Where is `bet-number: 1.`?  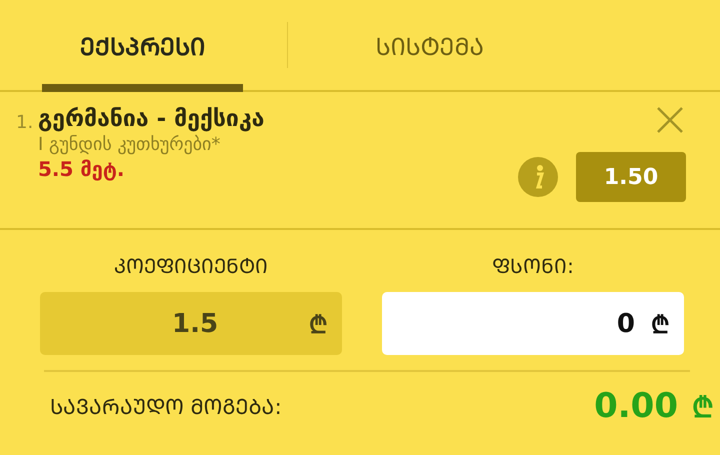
bet-number: 1. is located at coordinates (25, 123).